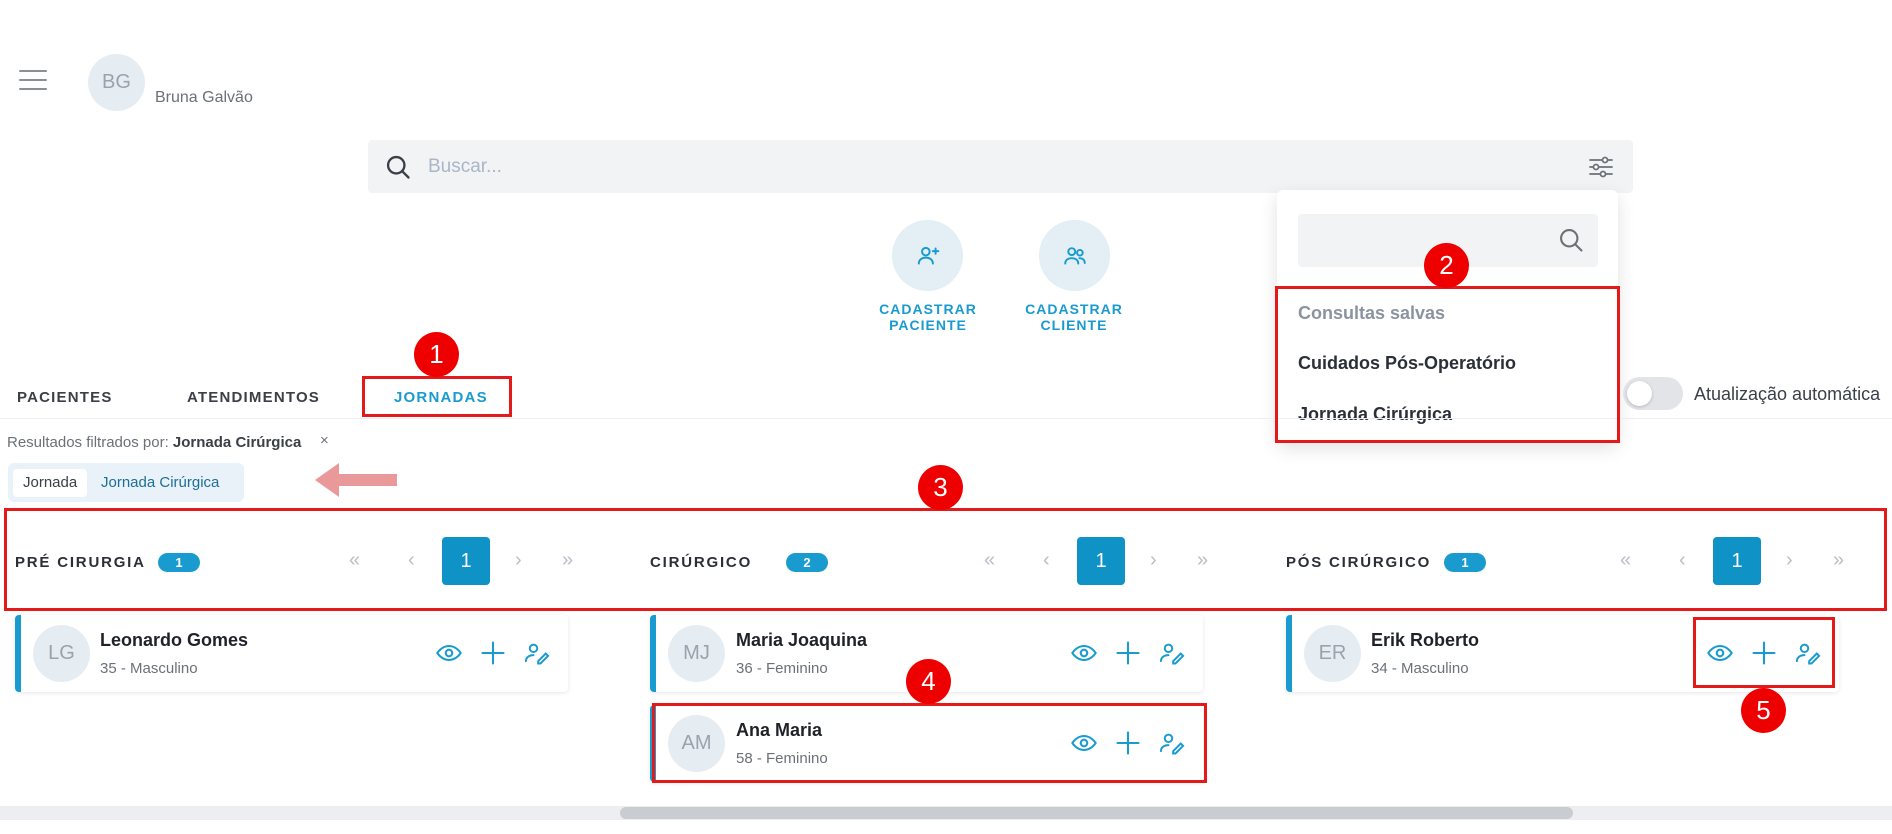 The width and height of the screenshot is (1892, 834). Describe the element at coordinates (696, 653) in the screenshot. I see `patient-avatar: MJ` at that location.